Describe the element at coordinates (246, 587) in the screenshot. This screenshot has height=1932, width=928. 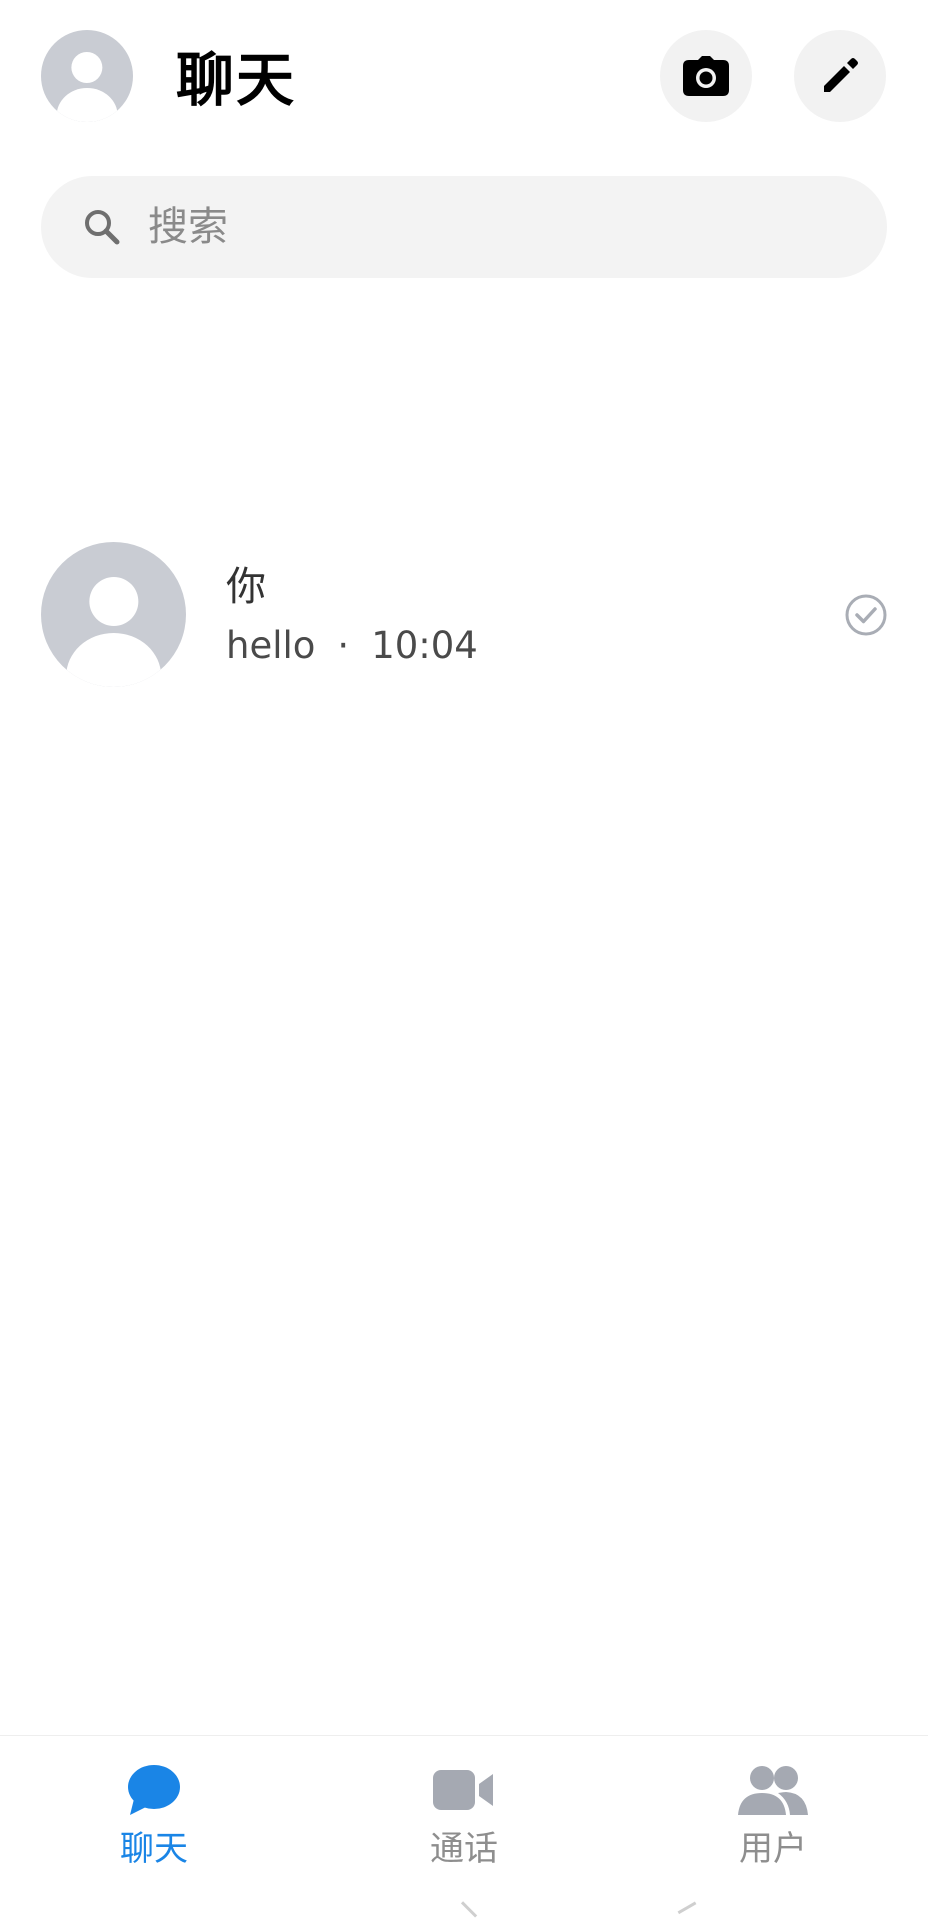
I see `contact-name: 你` at that location.